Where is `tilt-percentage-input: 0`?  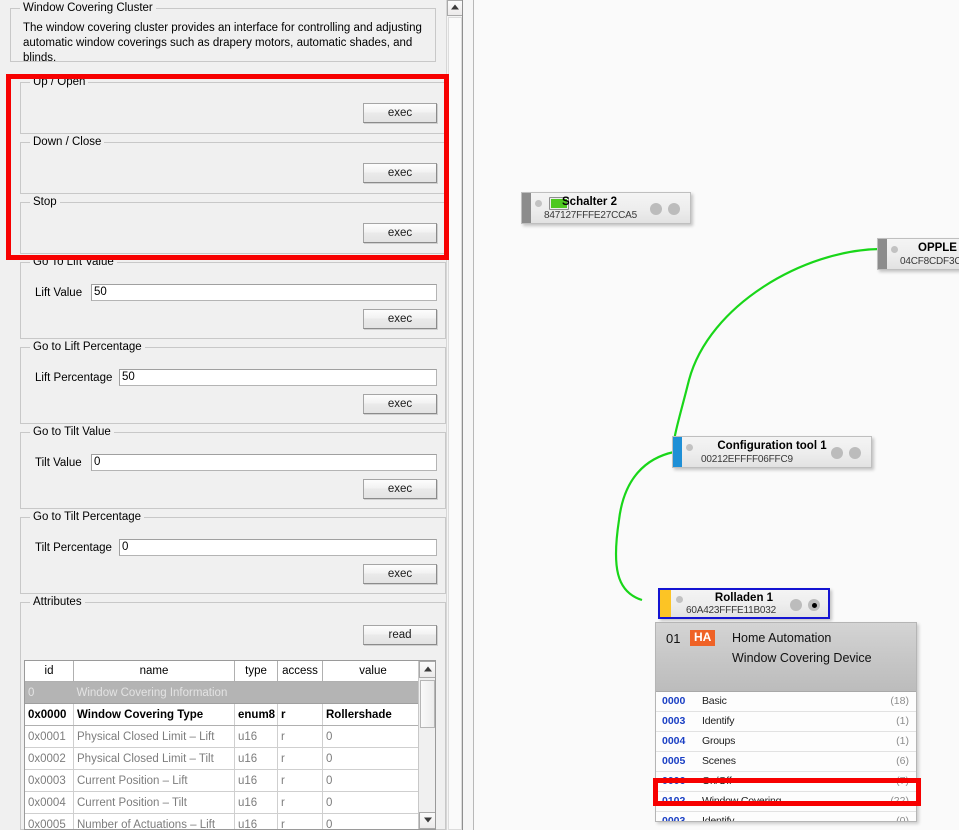 tilt-percentage-input: 0 is located at coordinates (278, 547).